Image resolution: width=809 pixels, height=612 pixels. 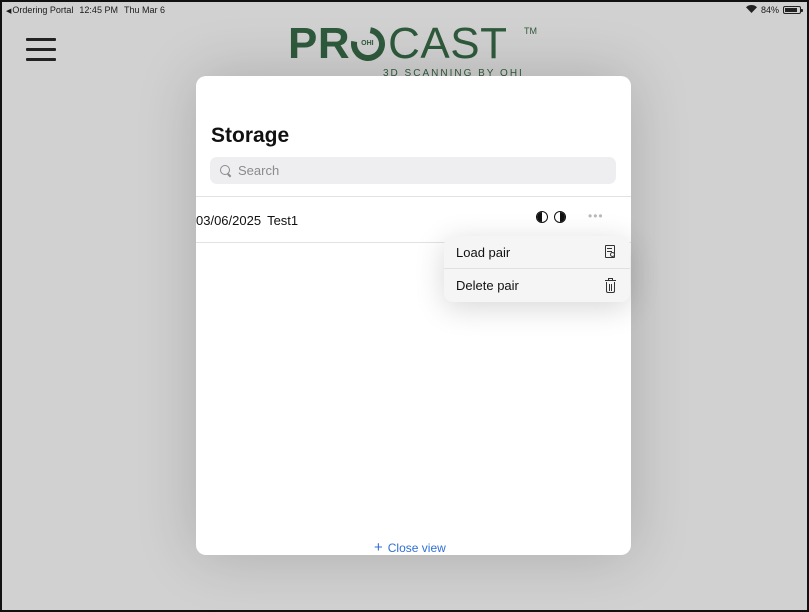 I want to click on battery-percent: 84%, so click(x=769, y=10).